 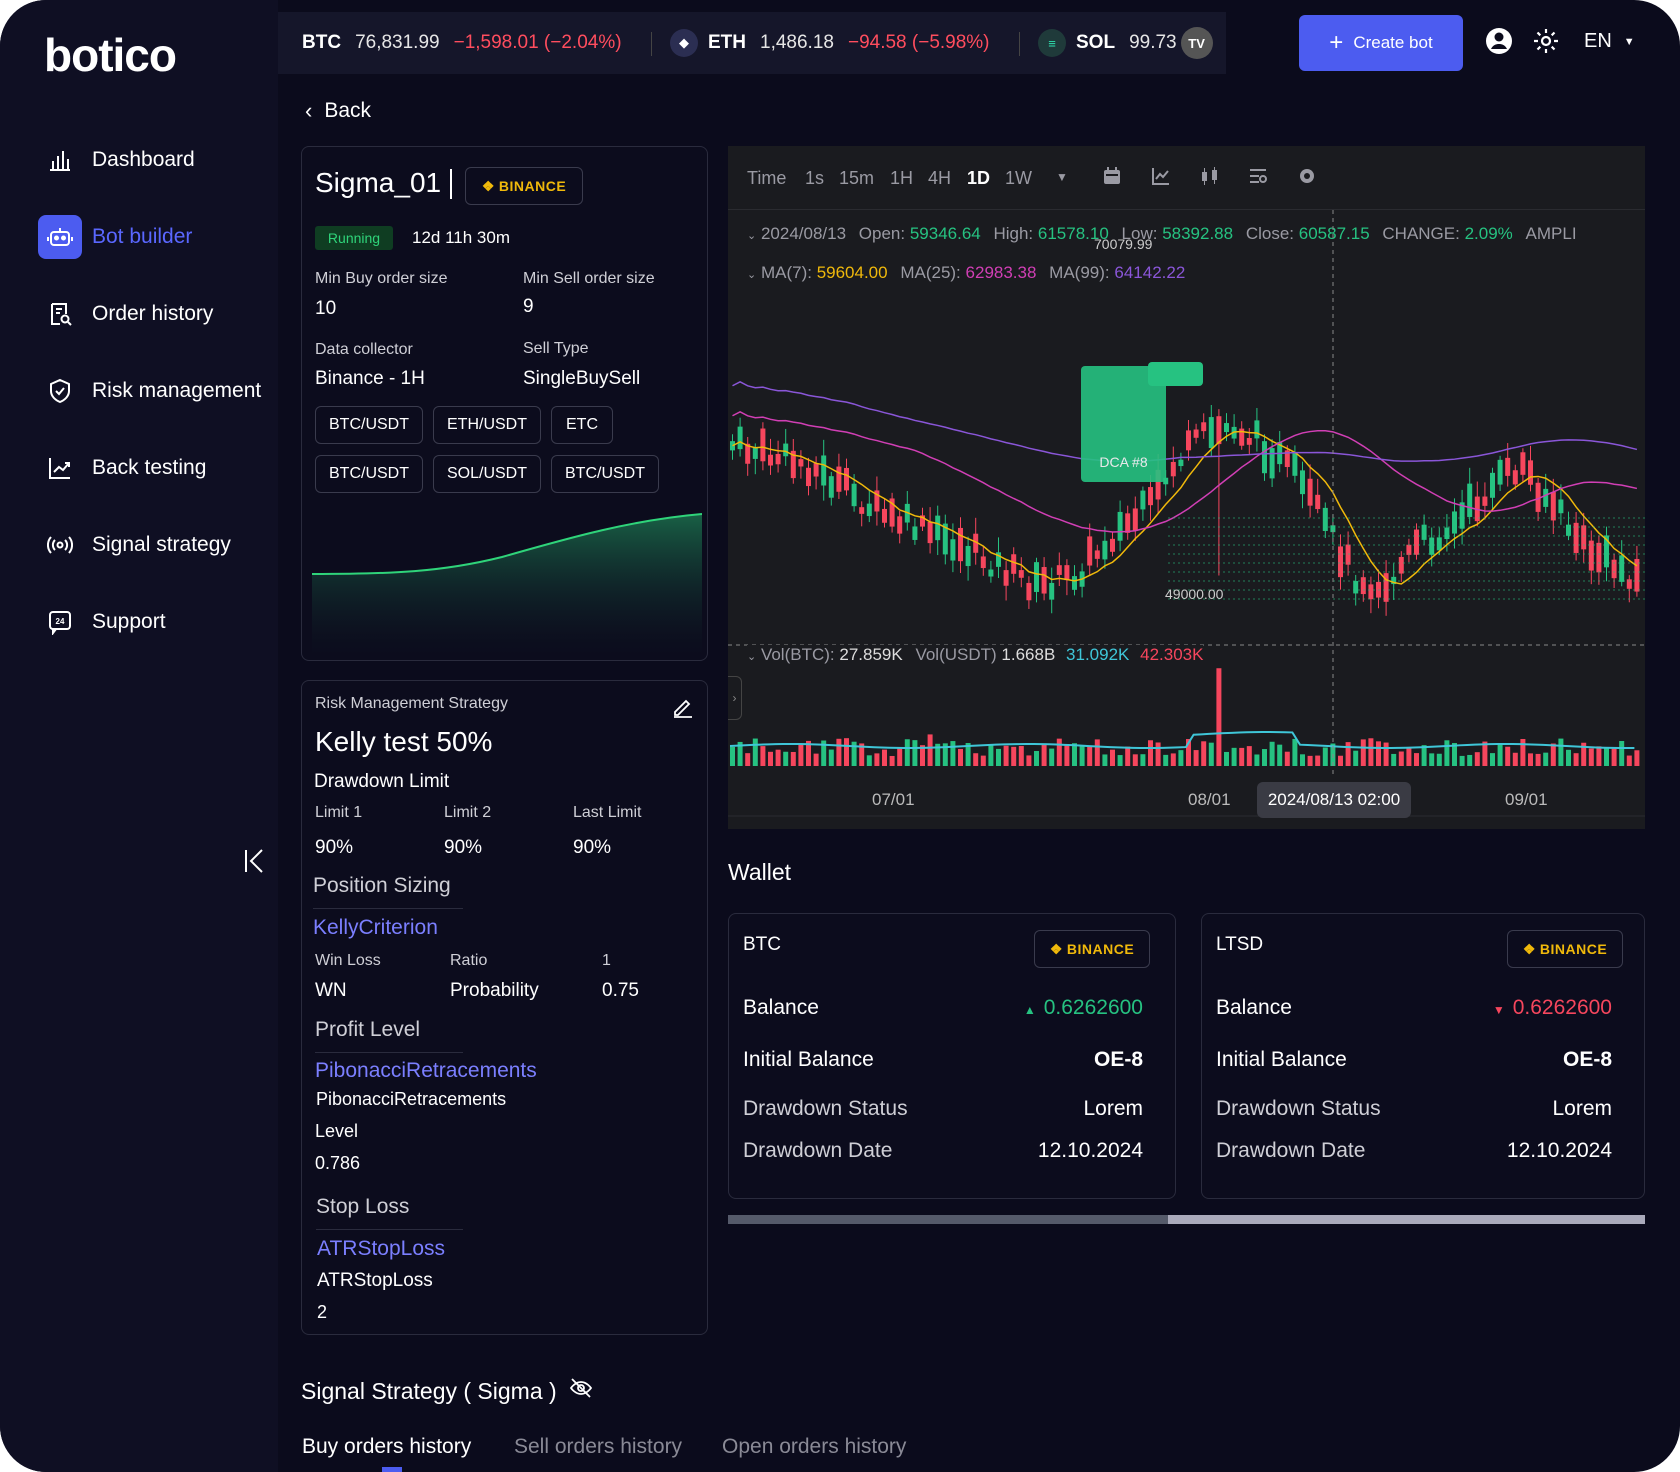 What do you see at coordinates (948, 1219) in the screenshot?
I see `wallet-scrollbar-thumb` at bounding box center [948, 1219].